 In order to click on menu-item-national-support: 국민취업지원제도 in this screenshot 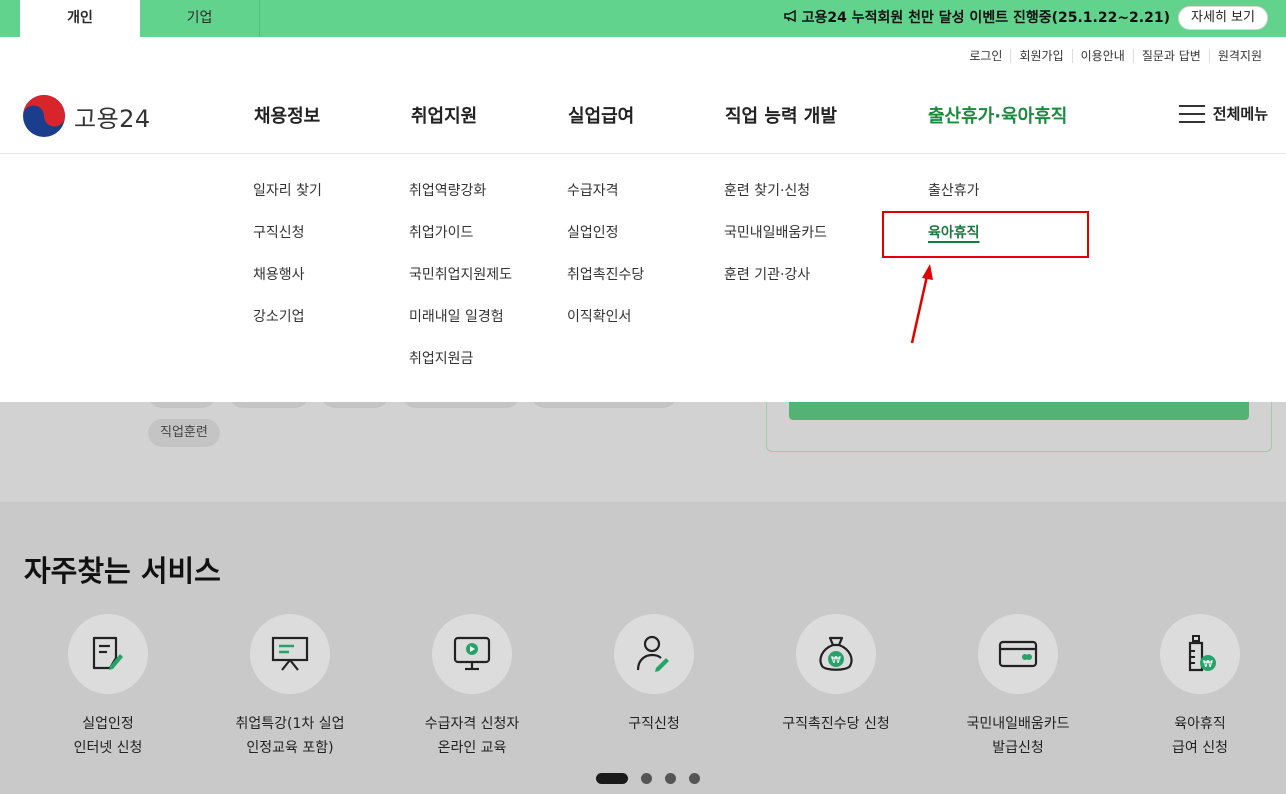, I will do `click(460, 287)`.